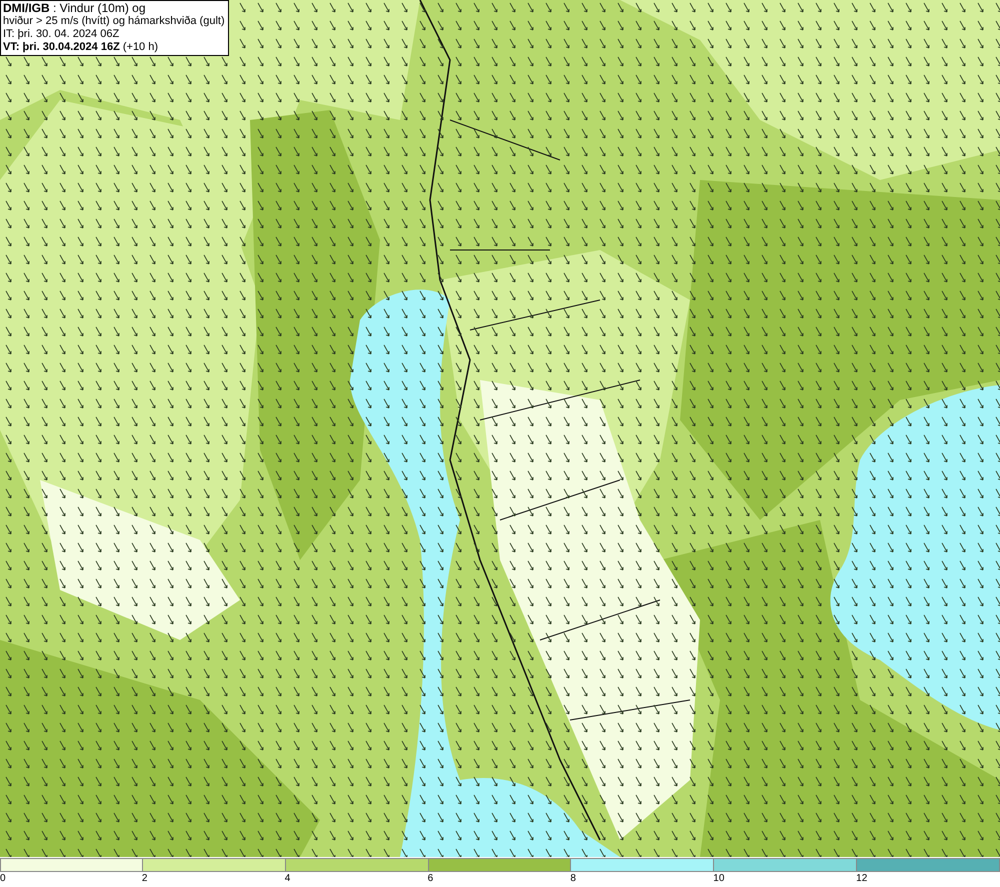 This screenshot has width=1000, height=887. I want to click on title-line: VT: þri. 30.04.2024 16Z (+10 h), so click(81, 47).